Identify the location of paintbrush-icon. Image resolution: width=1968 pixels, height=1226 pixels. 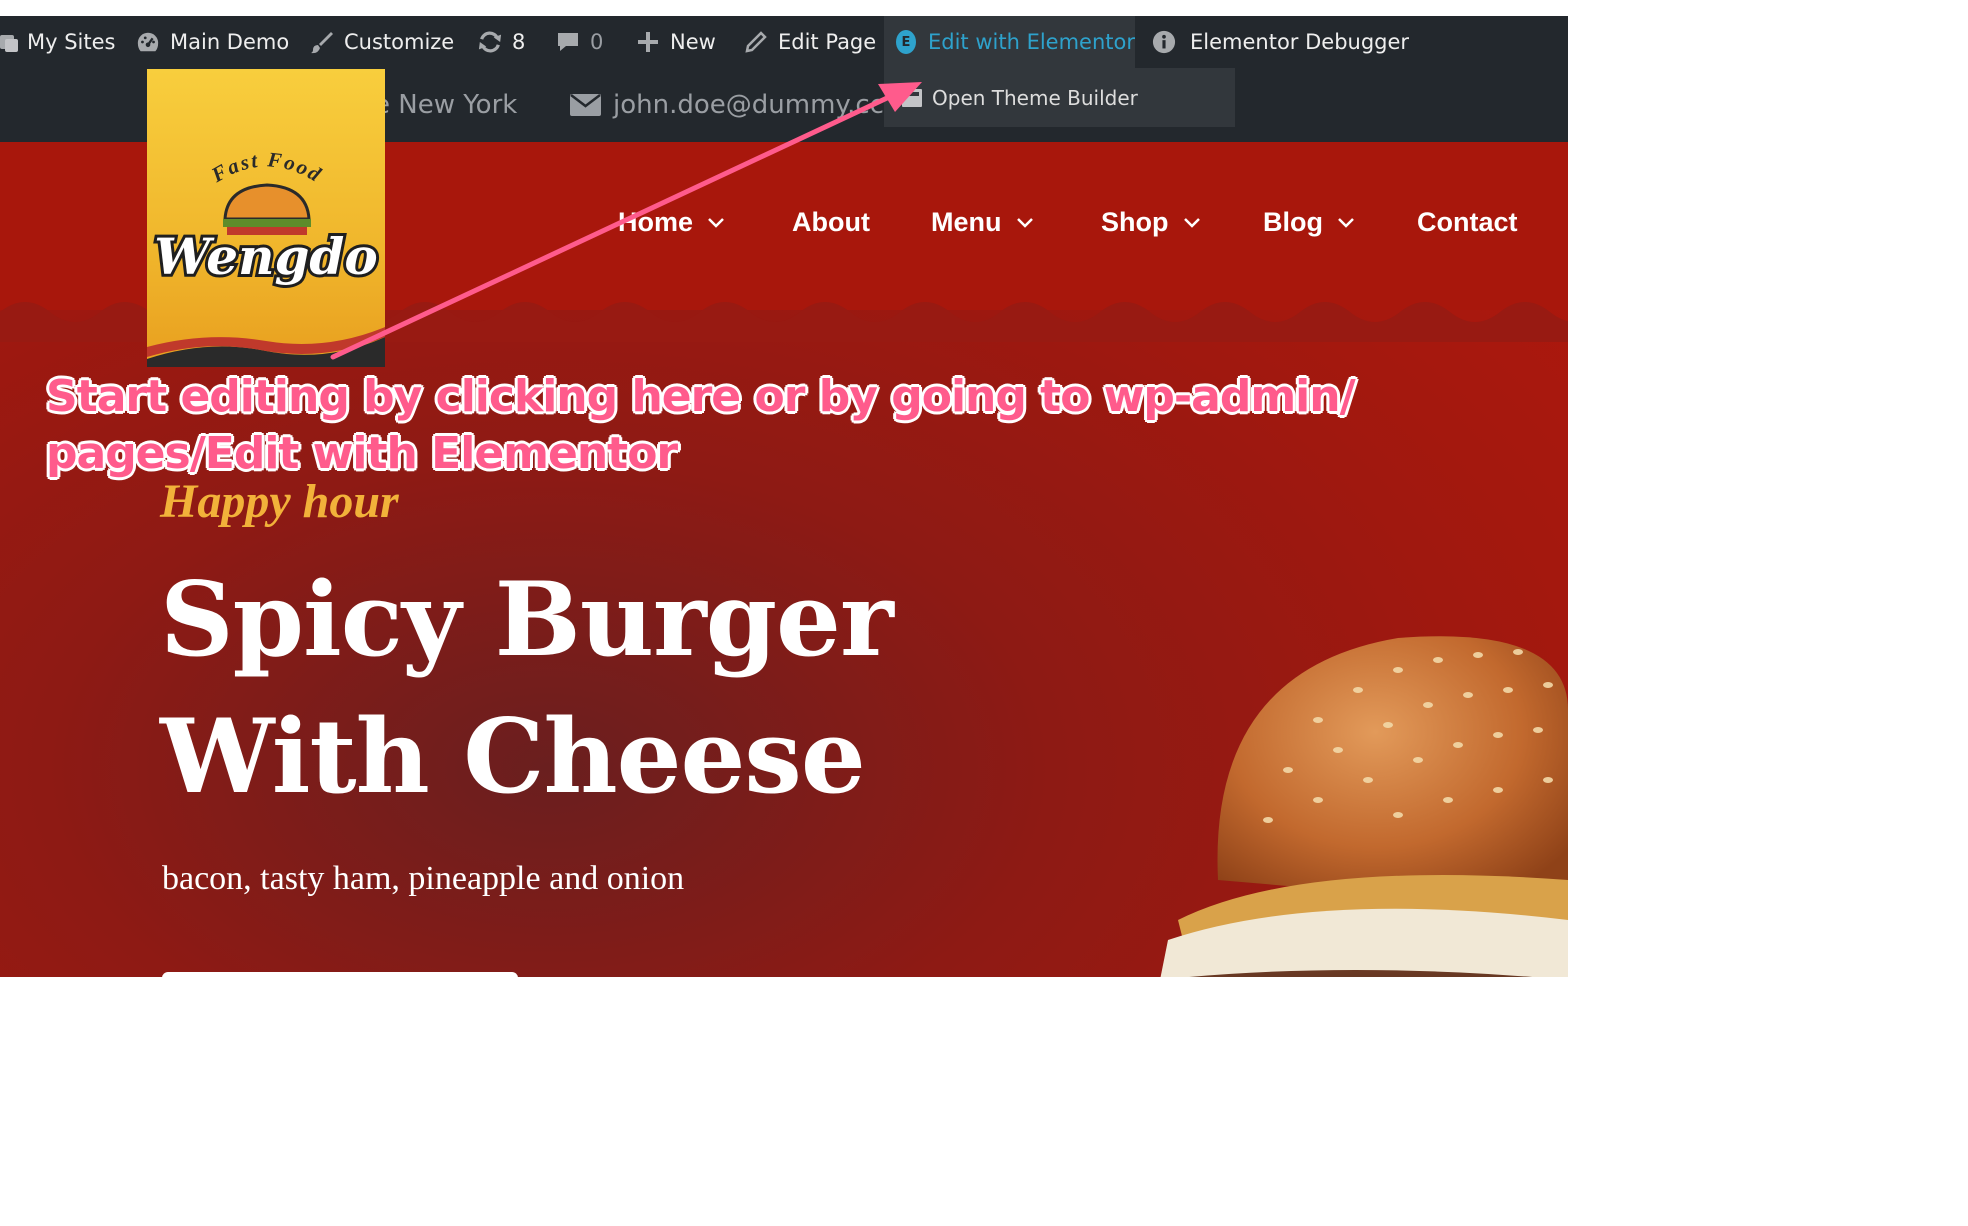
(322, 42).